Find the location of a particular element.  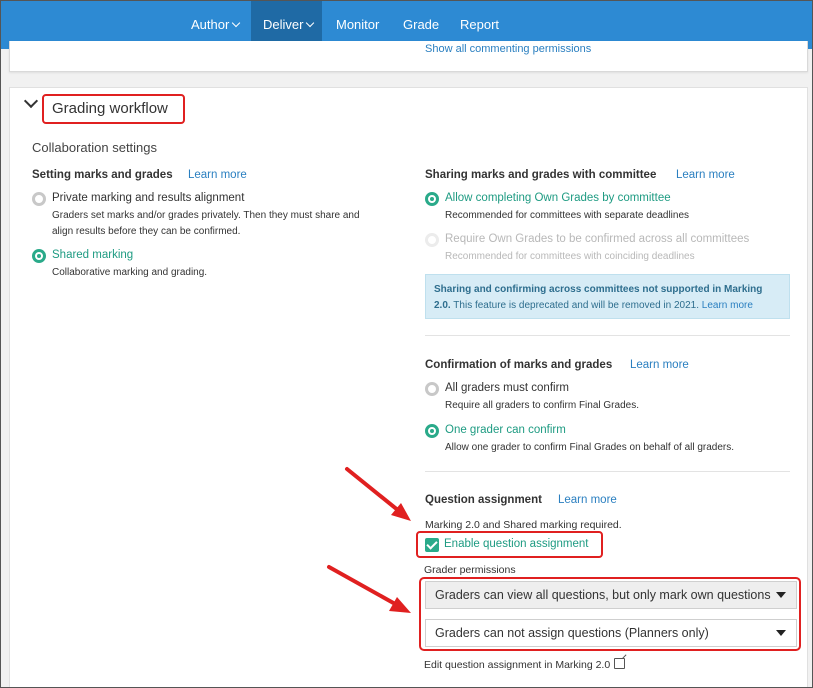

all-graders-confirm-label: All graders must confirm is located at coordinates (507, 388).